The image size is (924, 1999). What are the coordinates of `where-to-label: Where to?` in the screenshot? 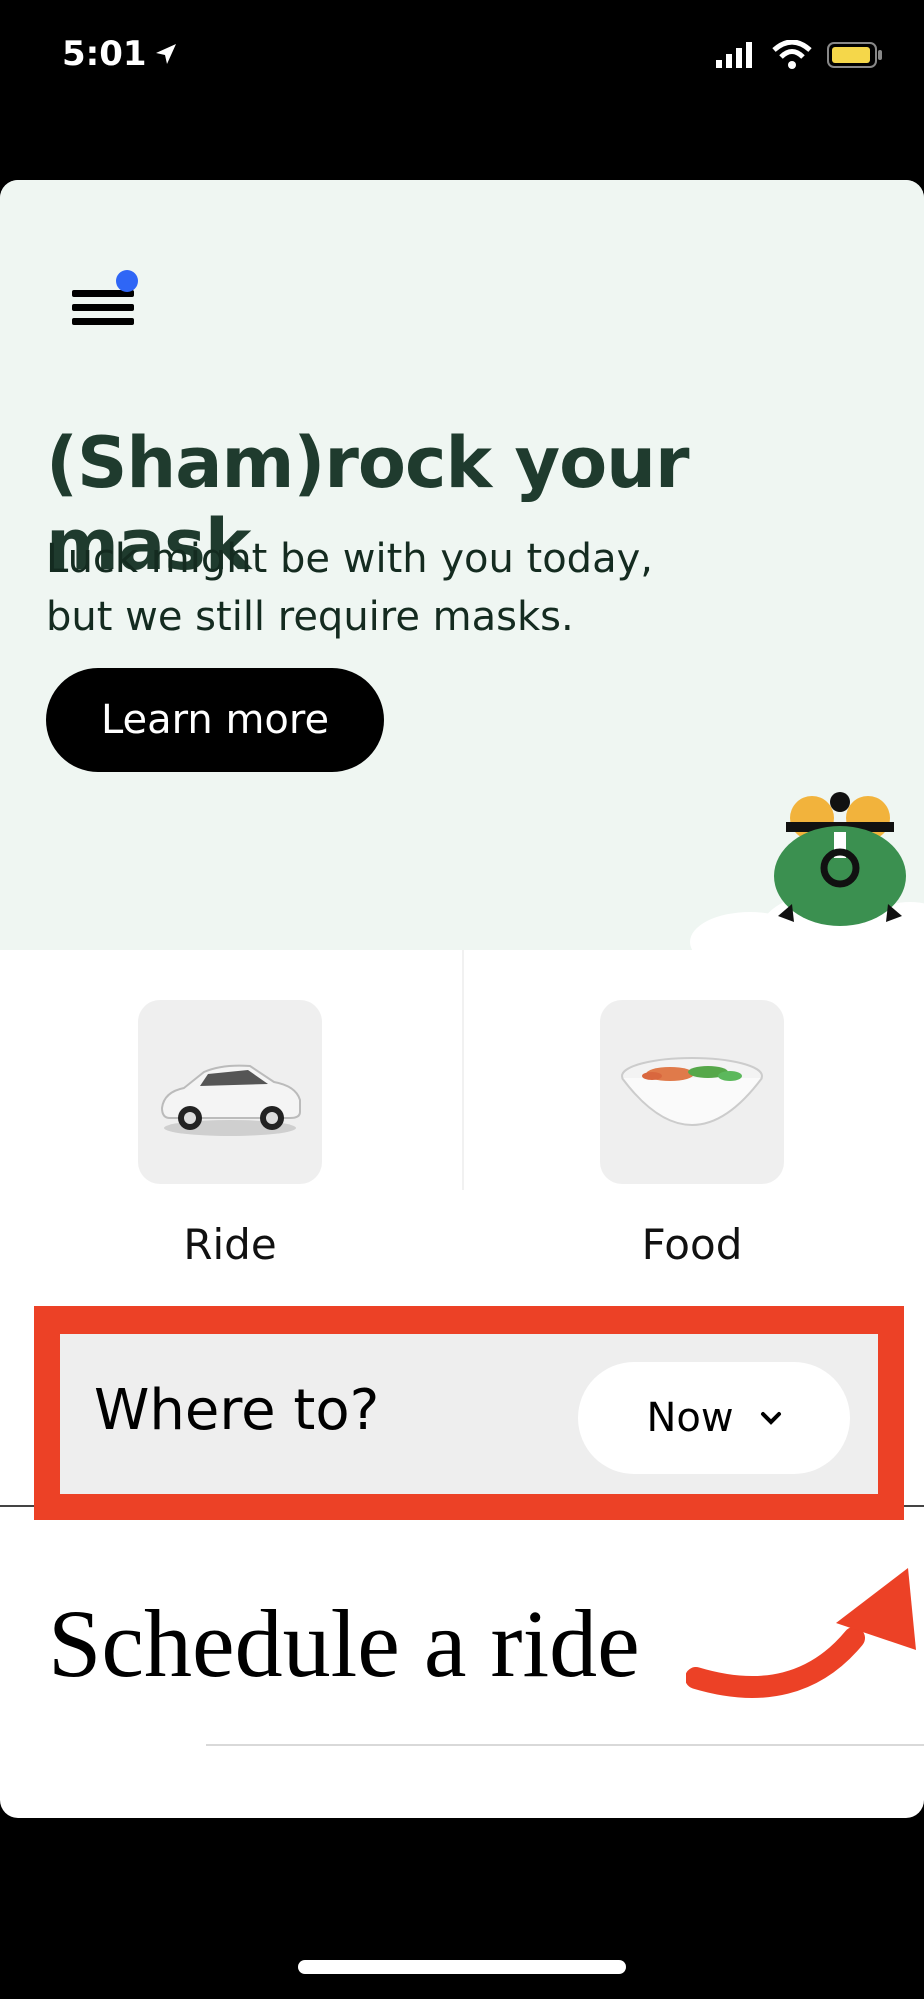 It's located at (237, 1410).